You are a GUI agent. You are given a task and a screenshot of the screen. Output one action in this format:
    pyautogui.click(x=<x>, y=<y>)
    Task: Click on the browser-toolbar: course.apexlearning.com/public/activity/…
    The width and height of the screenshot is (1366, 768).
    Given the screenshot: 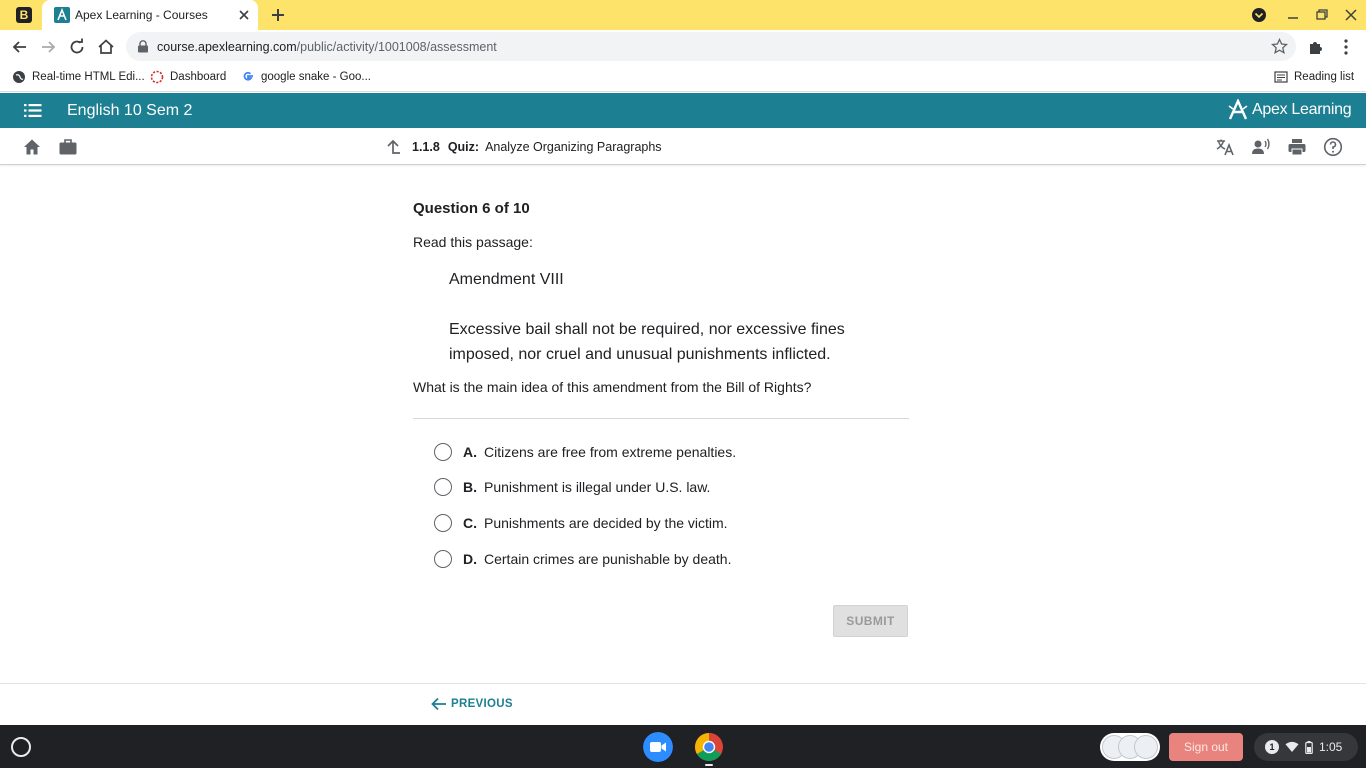 What is the action you would take?
    pyautogui.click(x=683, y=46)
    